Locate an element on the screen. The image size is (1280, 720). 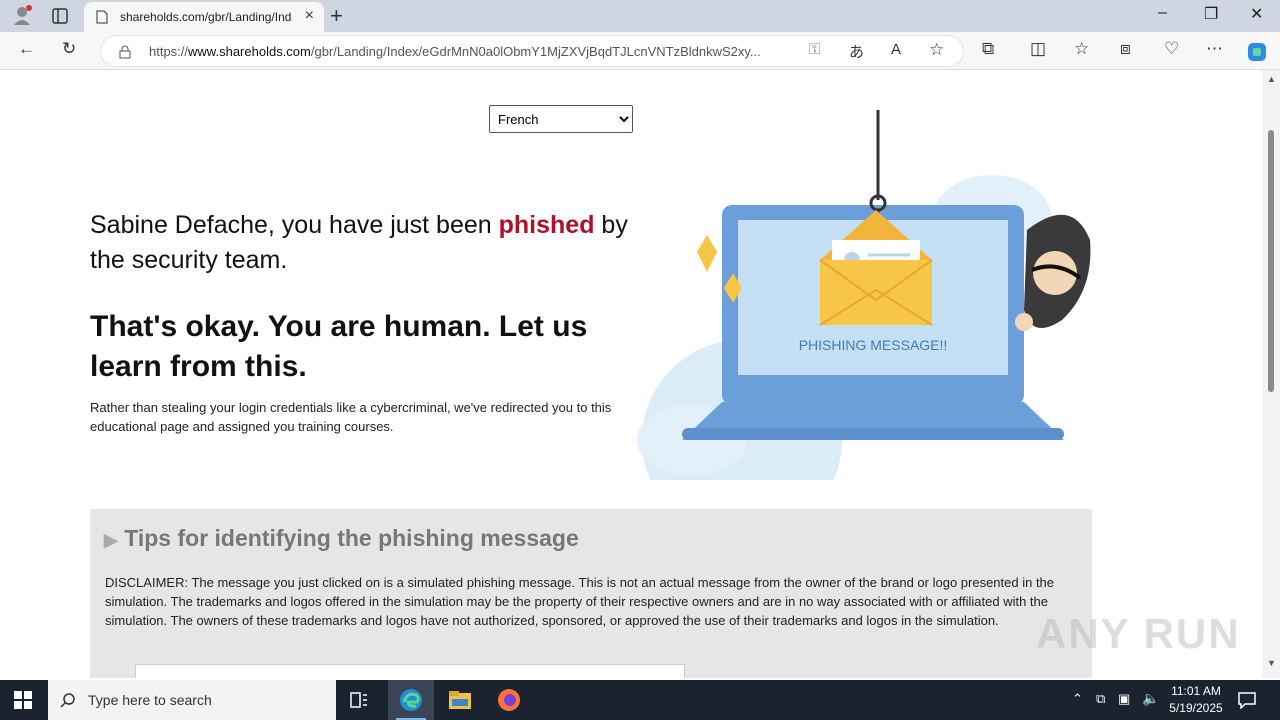
notifications-icon is located at coordinates (1247, 700).